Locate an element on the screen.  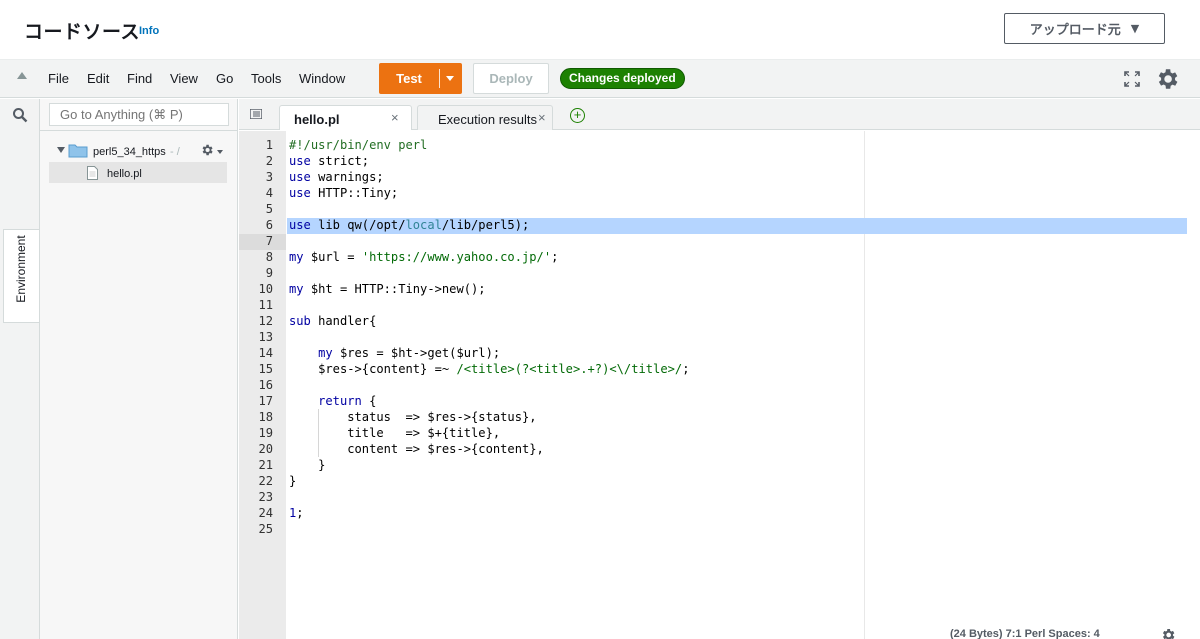
tab-execution-results: Execution results × is located at coordinates (485, 117).